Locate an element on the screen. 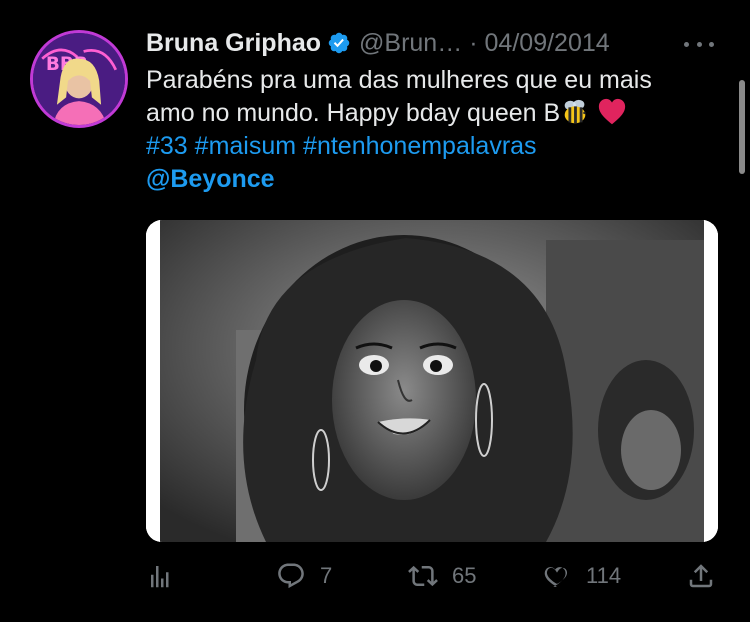  verified-badge-icon is located at coordinates (339, 43).